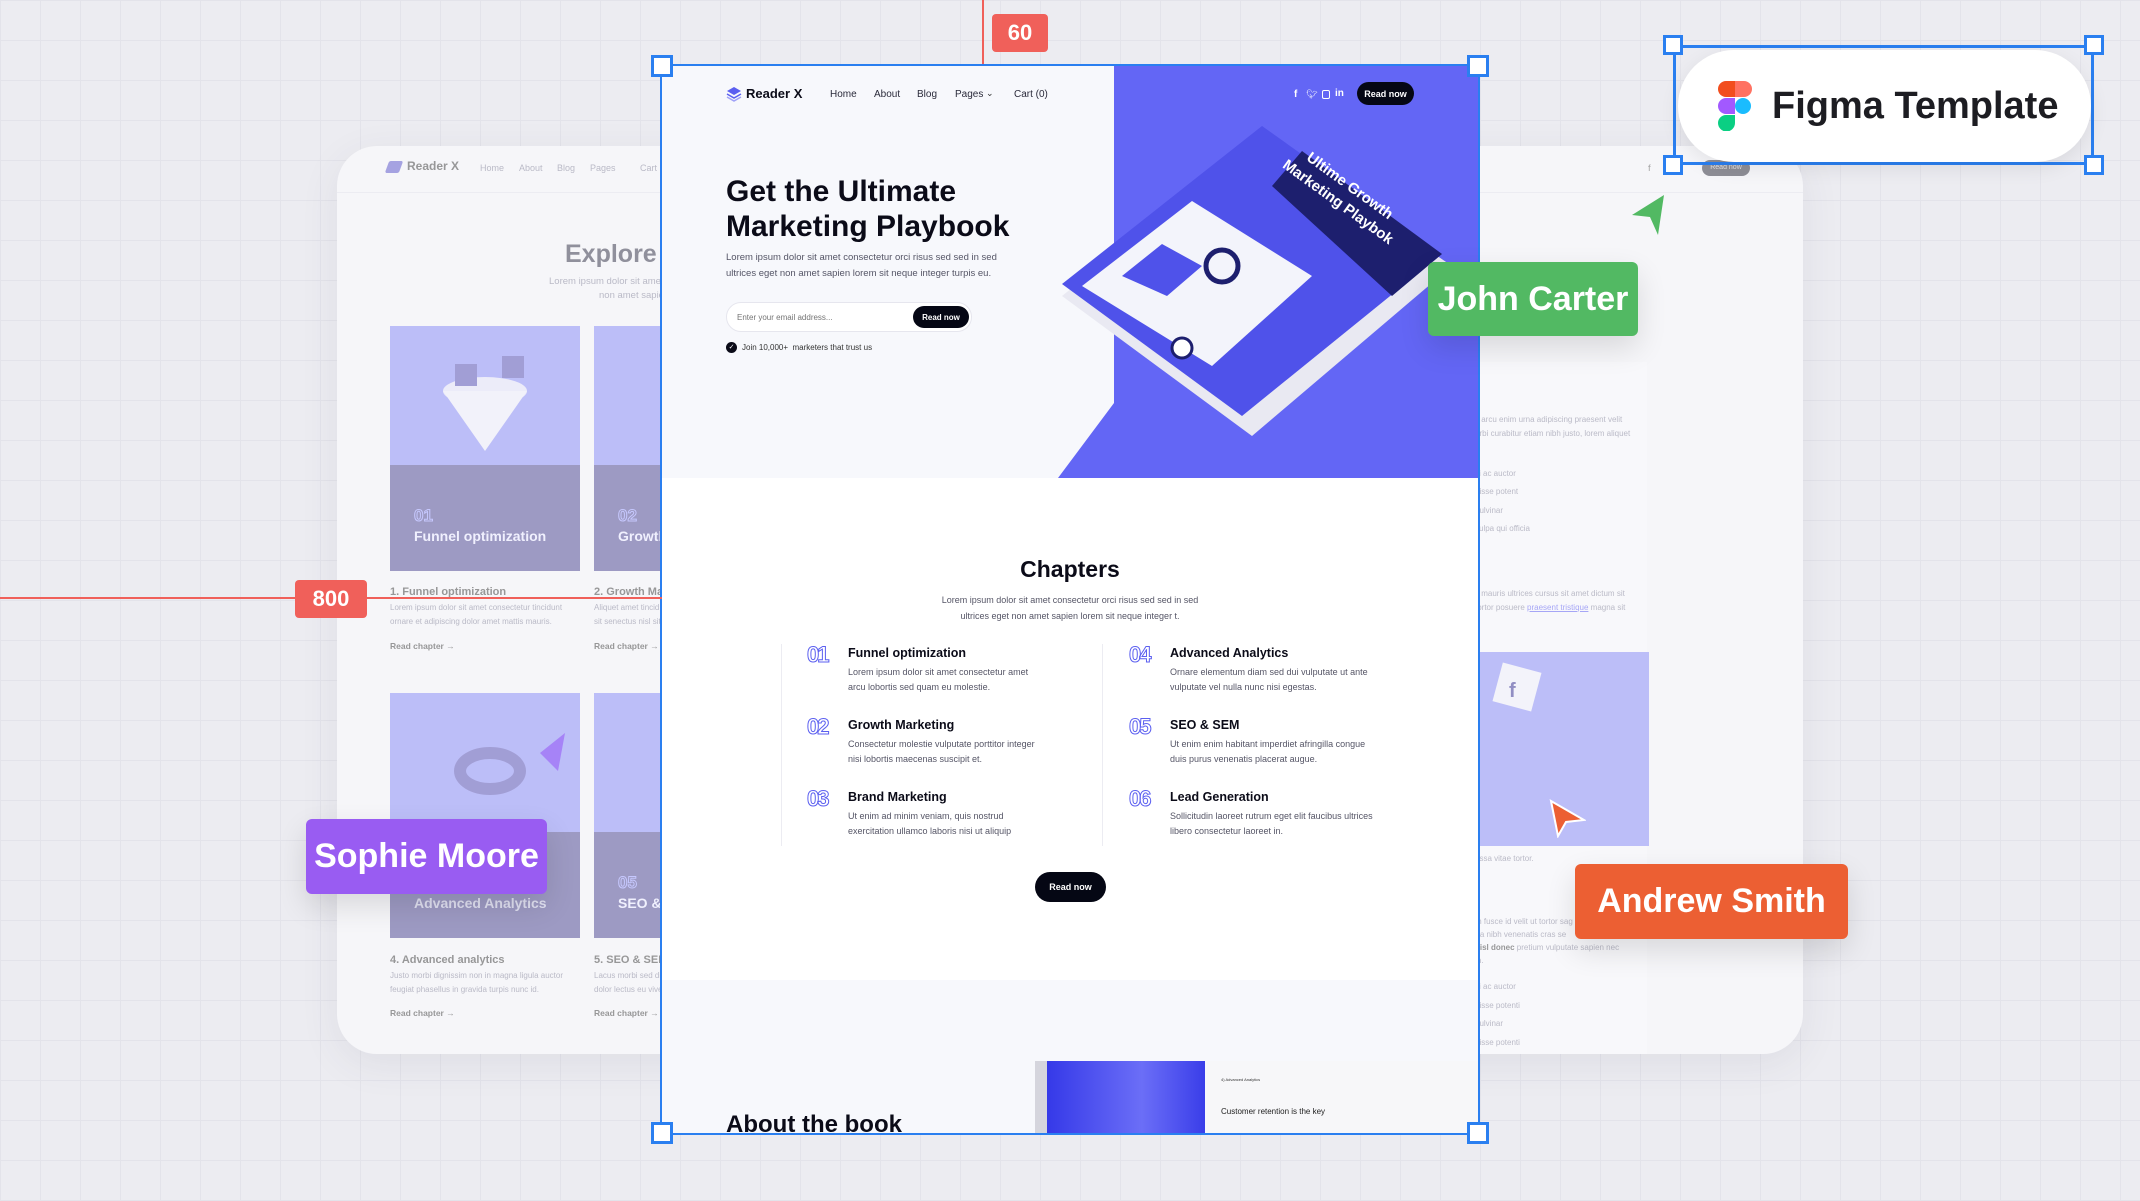 Image resolution: width=2140 pixels, height=1201 pixels. I want to click on chapter-number-icon: 03, so click(818, 799).